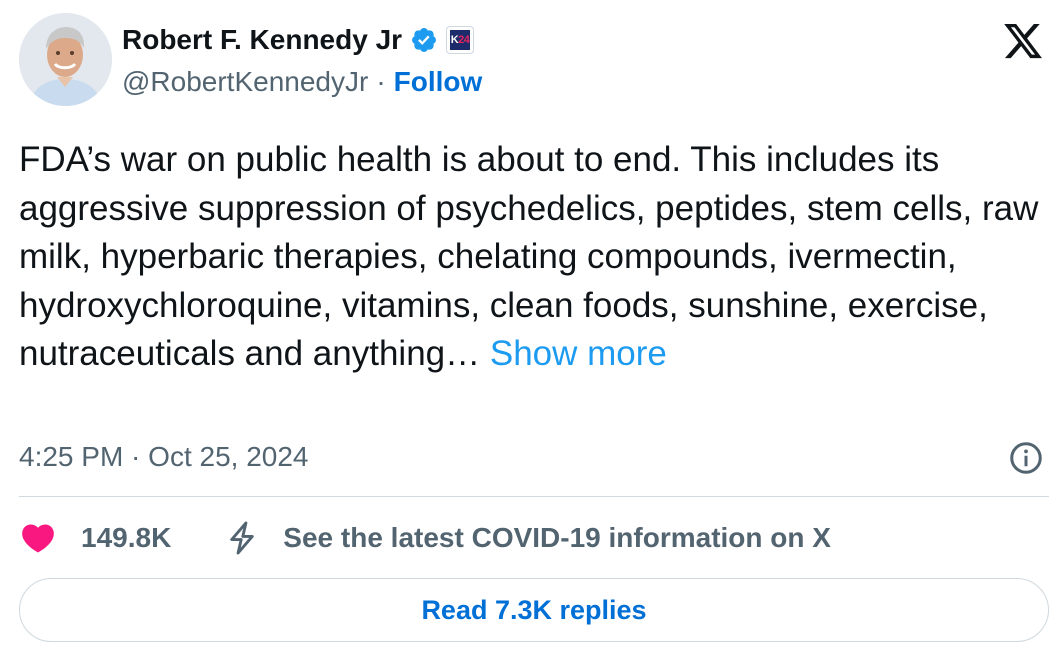  Describe the element at coordinates (578, 353) in the screenshot. I see `show-more-link: Show more` at that location.